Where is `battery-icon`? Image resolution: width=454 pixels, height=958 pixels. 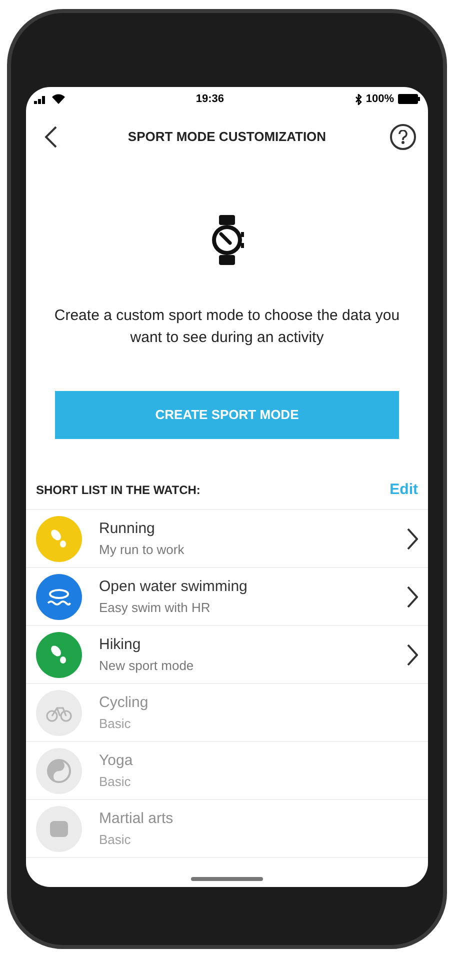
battery-icon is located at coordinates (409, 99).